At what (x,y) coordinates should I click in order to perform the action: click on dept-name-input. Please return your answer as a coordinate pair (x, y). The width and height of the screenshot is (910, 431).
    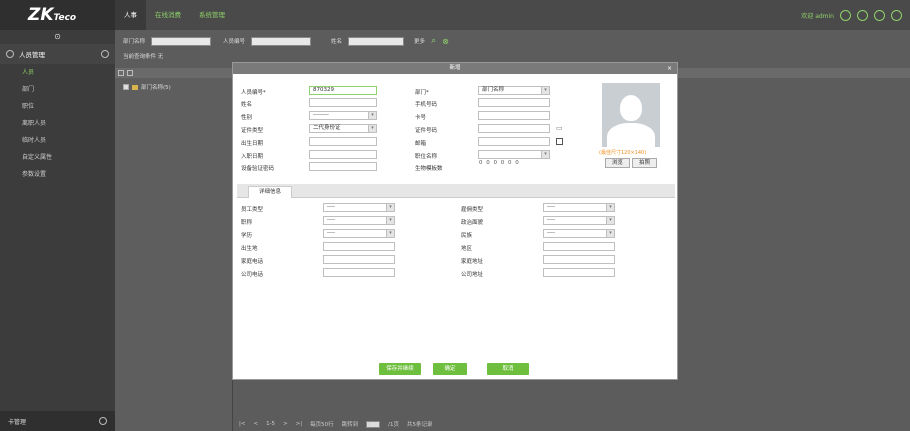
    Looking at the image, I should click on (181, 41).